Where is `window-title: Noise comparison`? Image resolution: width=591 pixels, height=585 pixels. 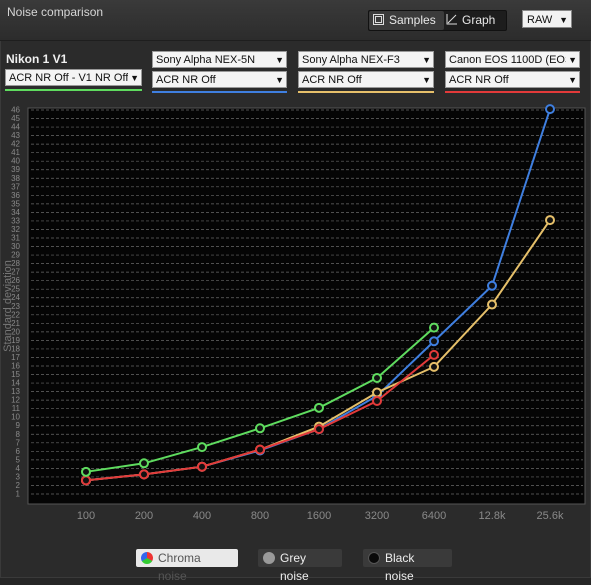
window-title: Noise comparison is located at coordinates (55, 12).